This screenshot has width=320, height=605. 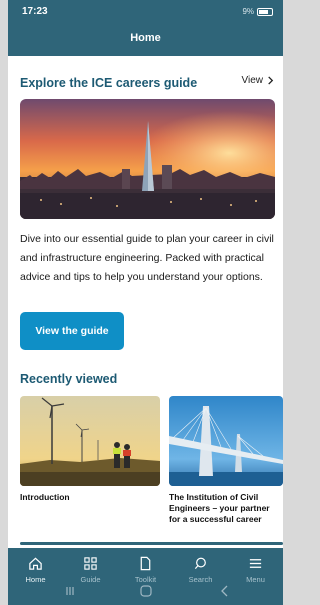 I want to click on view-link: View, so click(x=259, y=80).